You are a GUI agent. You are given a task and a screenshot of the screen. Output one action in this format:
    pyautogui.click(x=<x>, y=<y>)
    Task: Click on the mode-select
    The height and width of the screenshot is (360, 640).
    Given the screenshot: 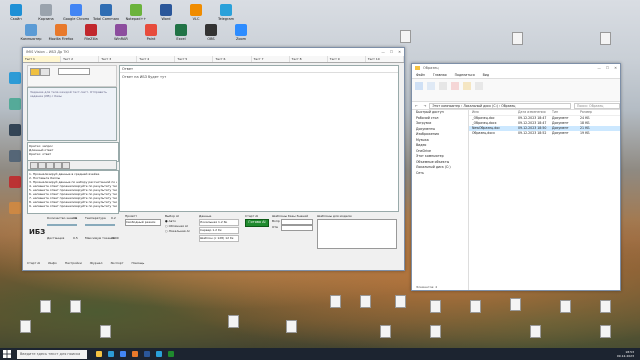 What is the action you would take?
    pyautogui.click(x=74, y=71)
    